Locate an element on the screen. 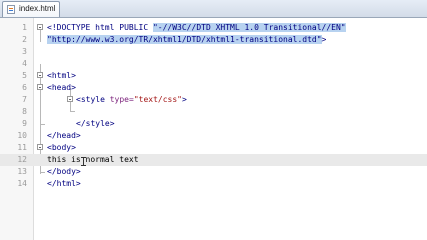  code-line: 10 </head> is located at coordinates (213, 136).